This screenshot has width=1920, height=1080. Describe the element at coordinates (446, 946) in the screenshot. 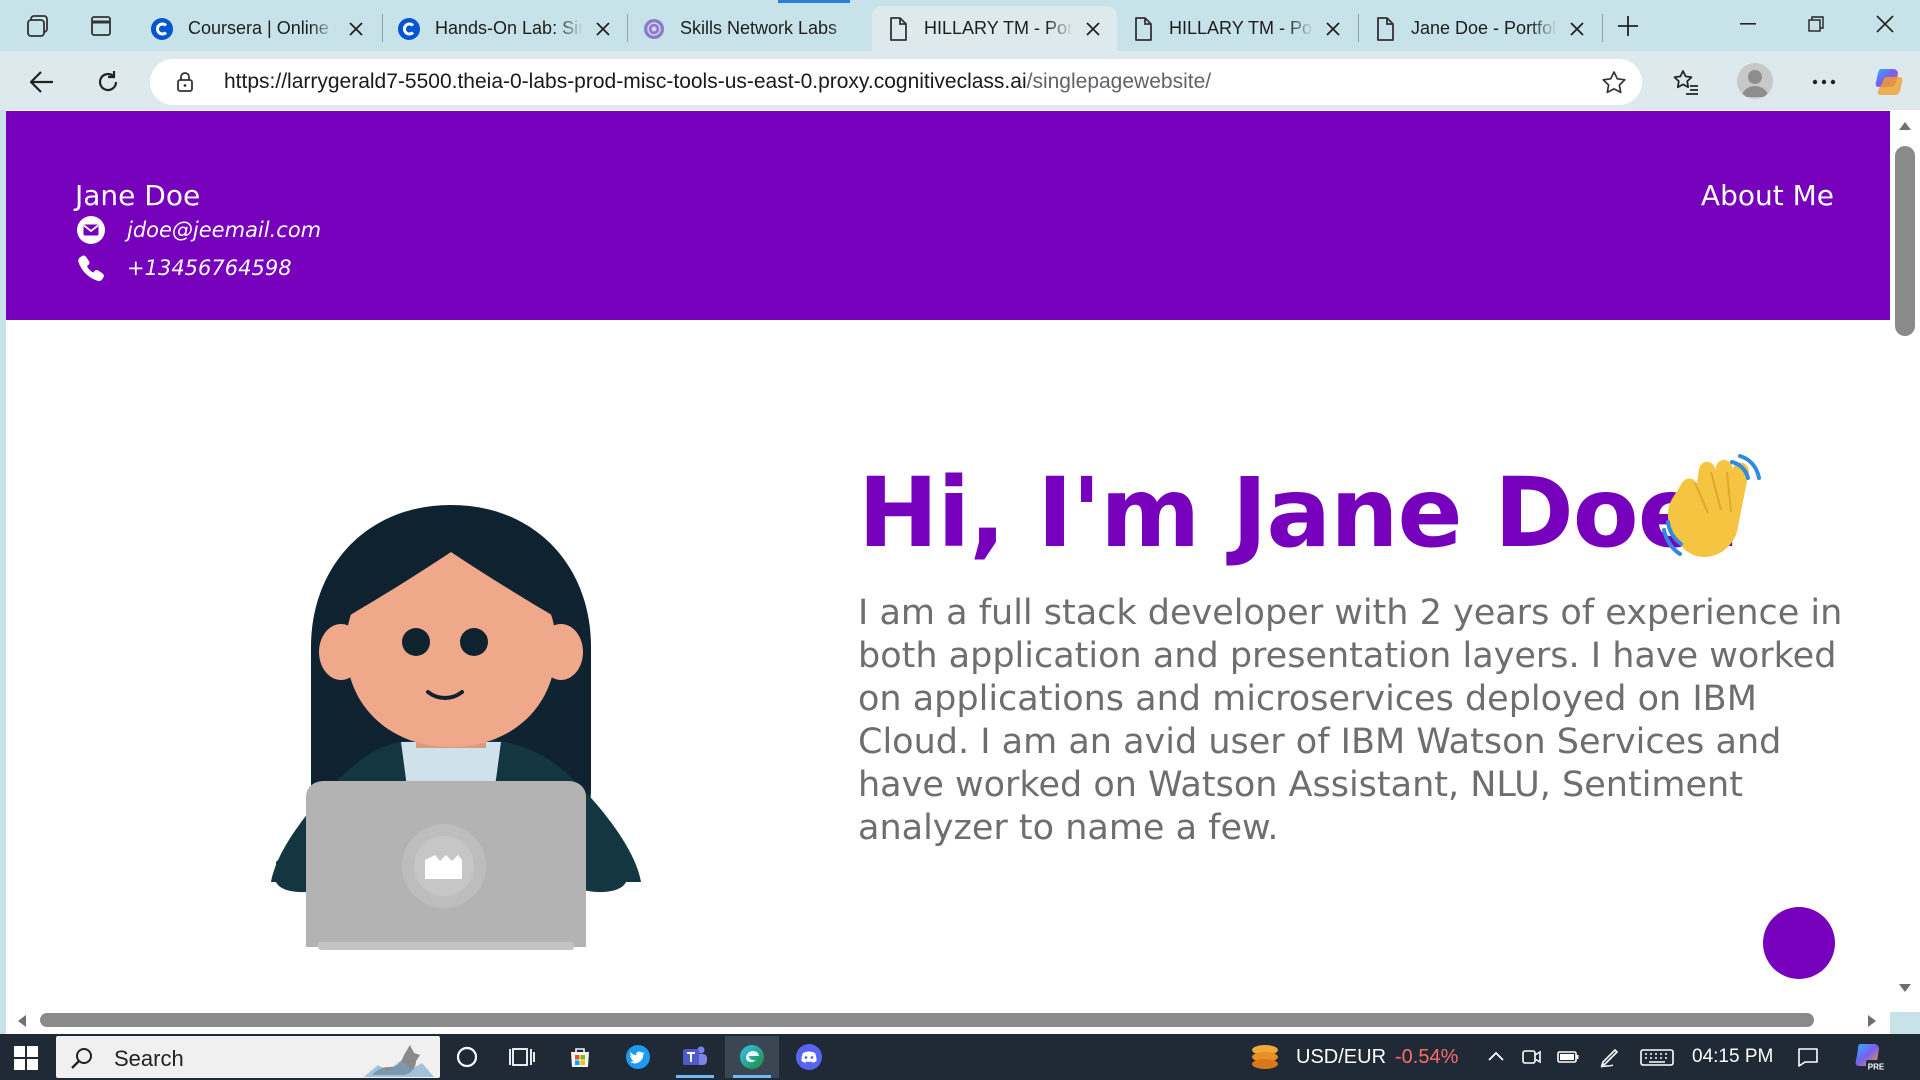

I see `laptop-base` at that location.